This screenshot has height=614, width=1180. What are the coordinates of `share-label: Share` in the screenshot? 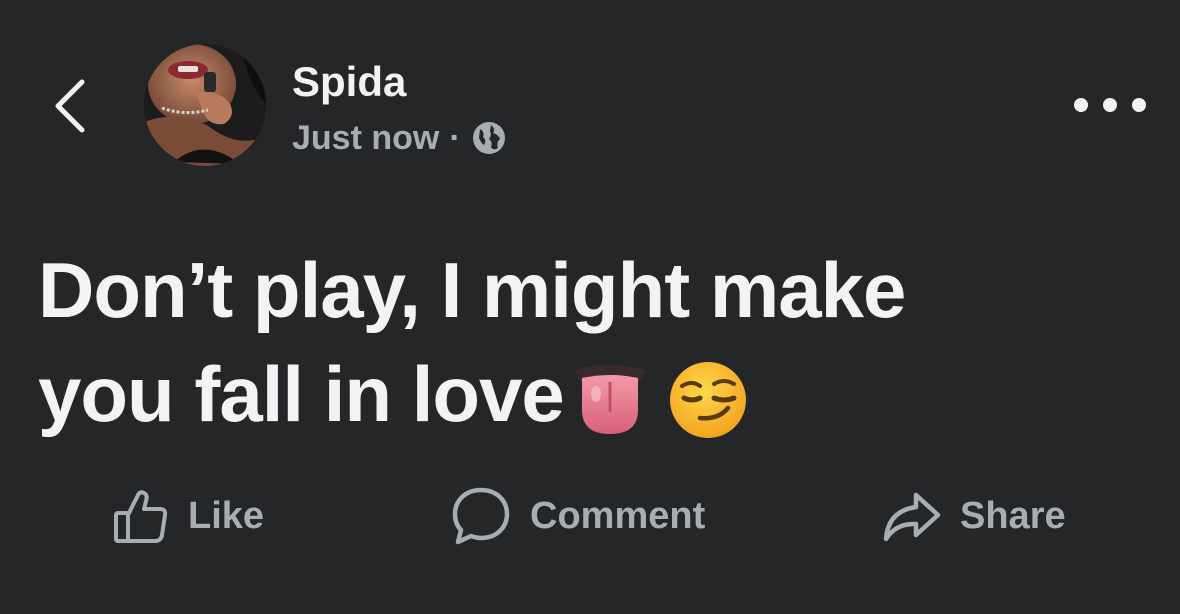 It's located at (1013, 515).